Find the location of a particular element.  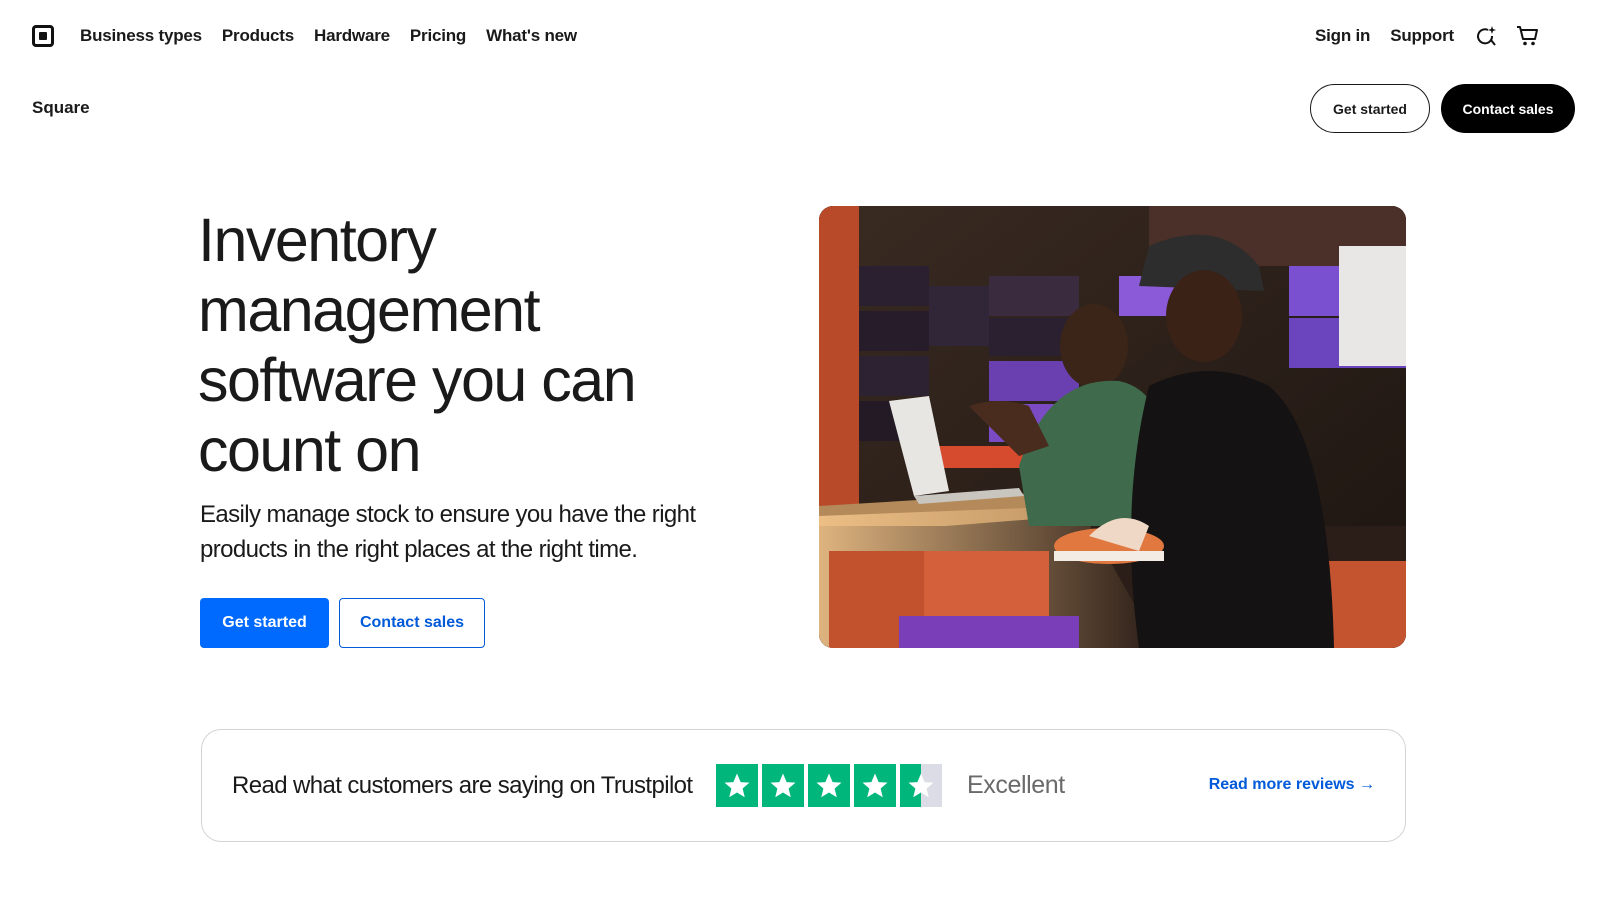

product-subheader: Square Get started Contact sales is located at coordinates (800, 108).